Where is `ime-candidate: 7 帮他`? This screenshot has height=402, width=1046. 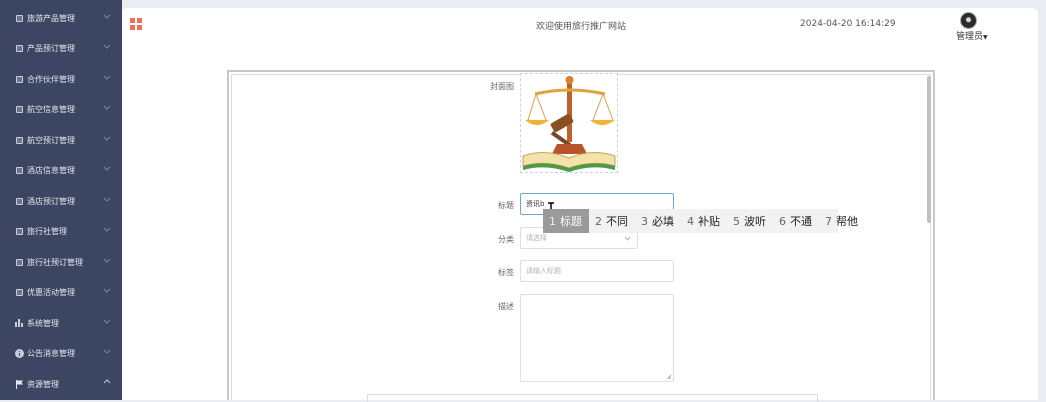
ime-candidate: 7 帮他 is located at coordinates (842, 221).